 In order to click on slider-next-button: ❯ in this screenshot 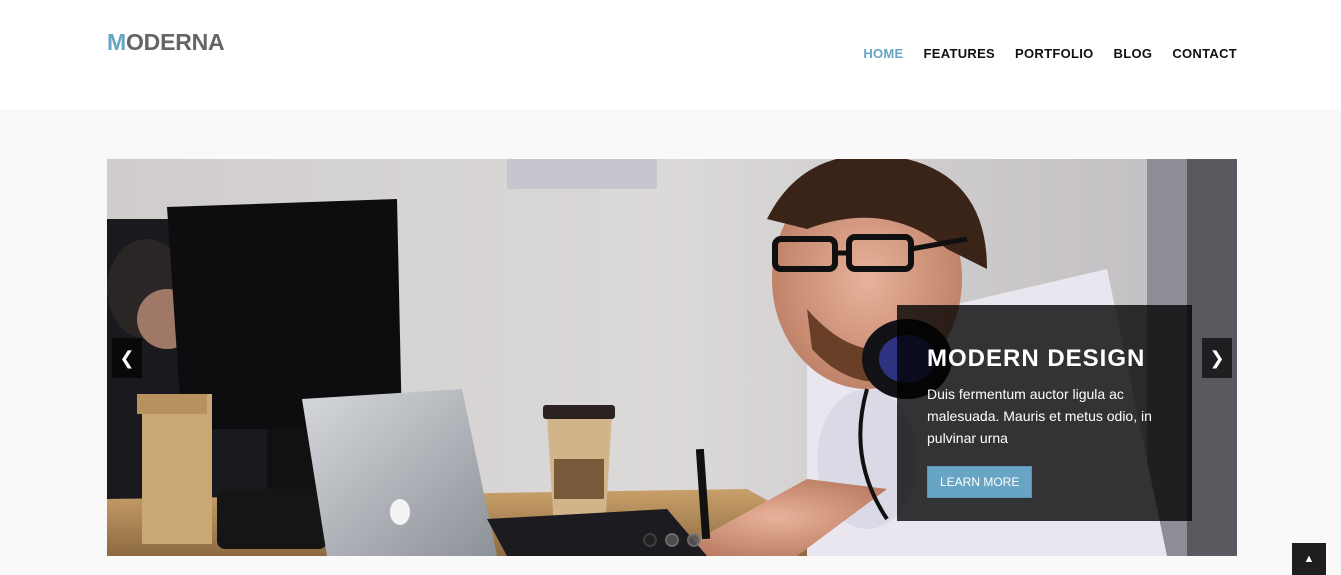, I will do `click(1217, 358)`.